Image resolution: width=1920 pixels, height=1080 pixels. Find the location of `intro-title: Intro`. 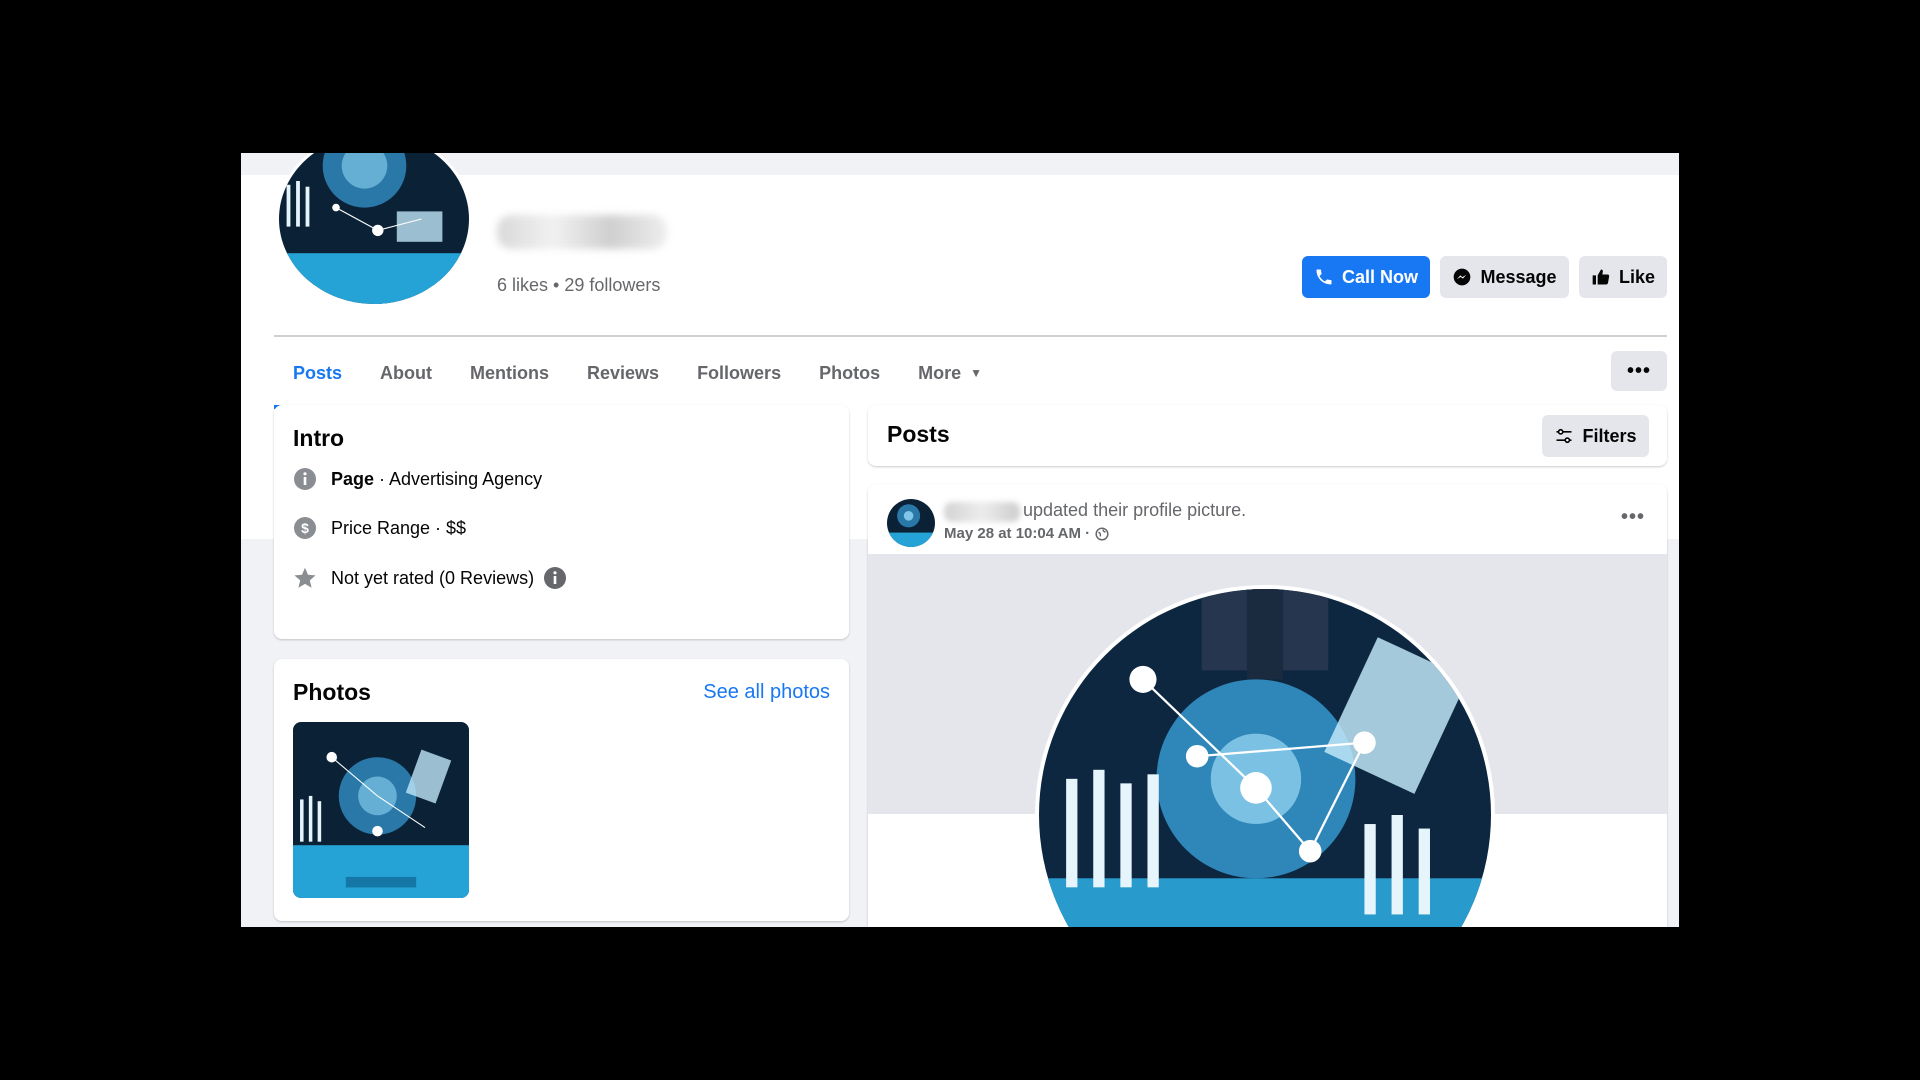

intro-title: Intro is located at coordinates (319, 438).